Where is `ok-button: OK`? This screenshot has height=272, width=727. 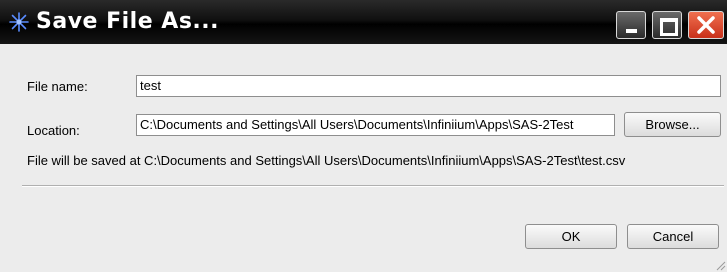 ok-button: OK is located at coordinates (571, 236).